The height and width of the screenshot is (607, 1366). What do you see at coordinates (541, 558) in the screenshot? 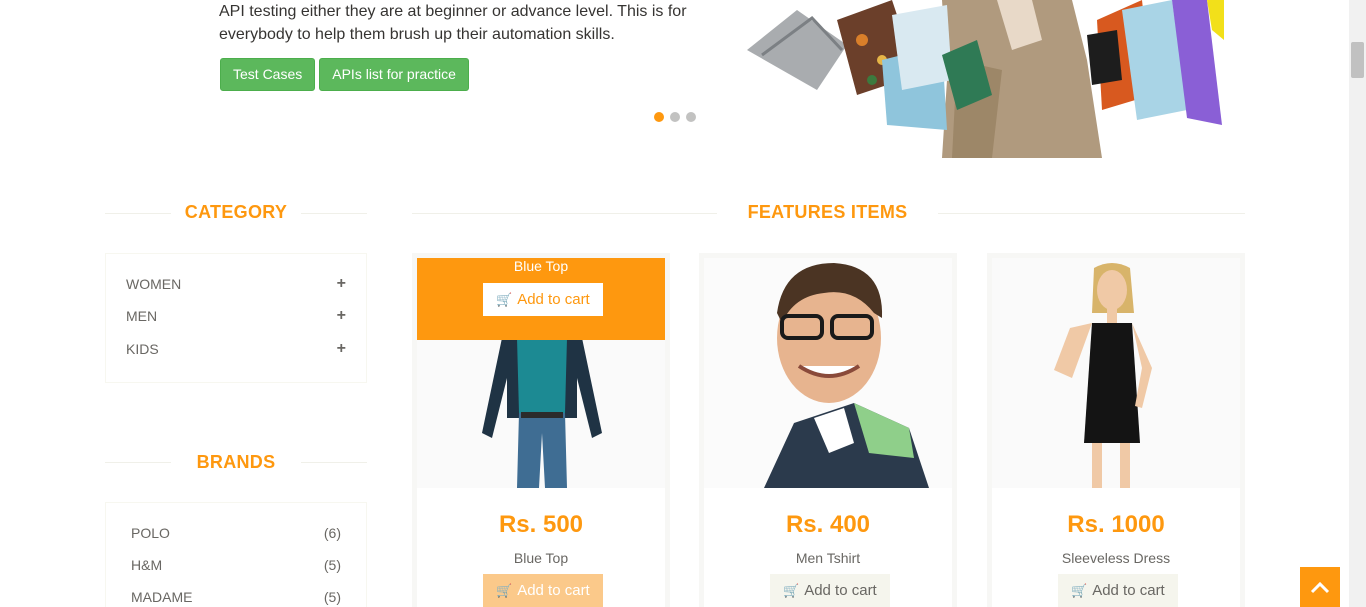
I see `product-name: Blue Top` at bounding box center [541, 558].